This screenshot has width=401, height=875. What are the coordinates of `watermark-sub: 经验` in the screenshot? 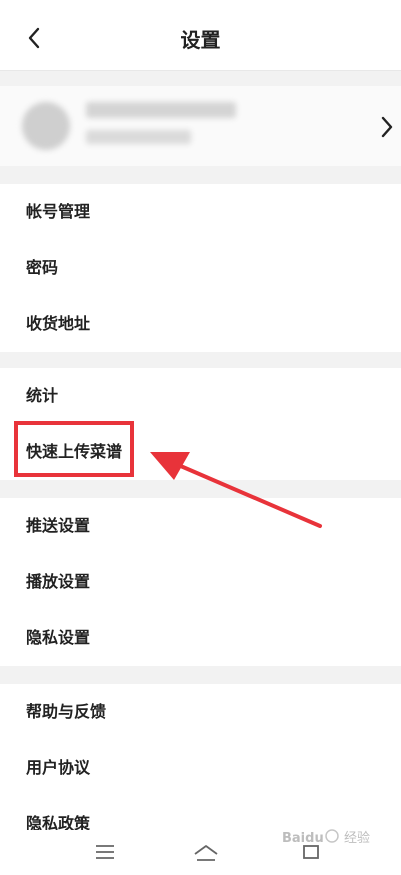 It's located at (357, 838).